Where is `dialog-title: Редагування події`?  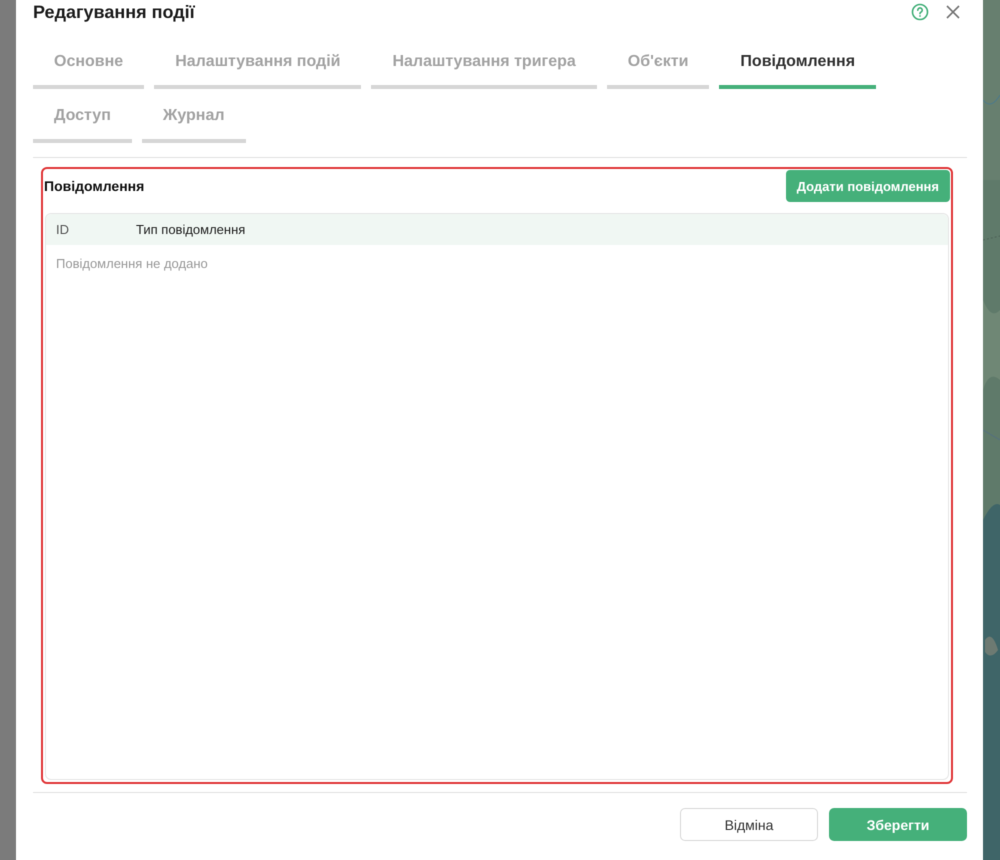 dialog-title: Редагування події is located at coordinates (114, 12).